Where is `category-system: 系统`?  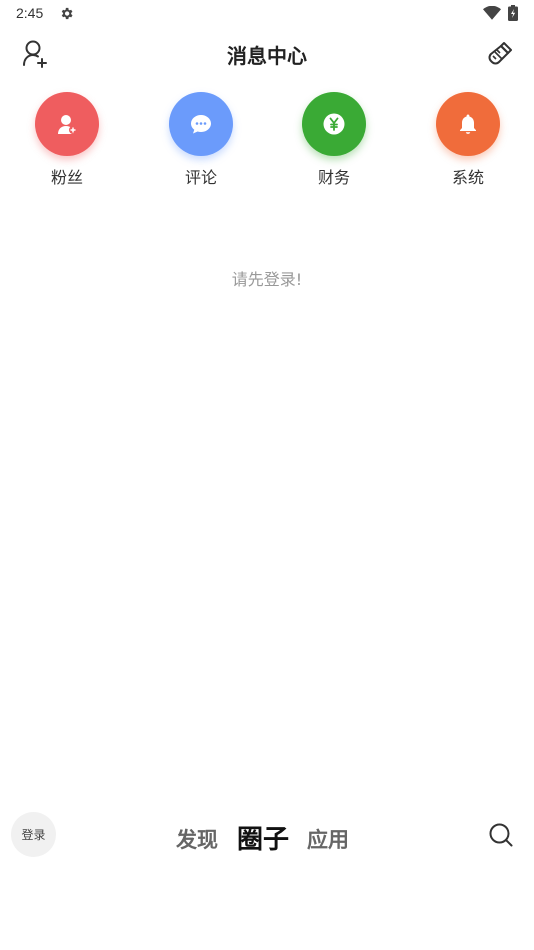
category-system: 系统 is located at coordinates (468, 140).